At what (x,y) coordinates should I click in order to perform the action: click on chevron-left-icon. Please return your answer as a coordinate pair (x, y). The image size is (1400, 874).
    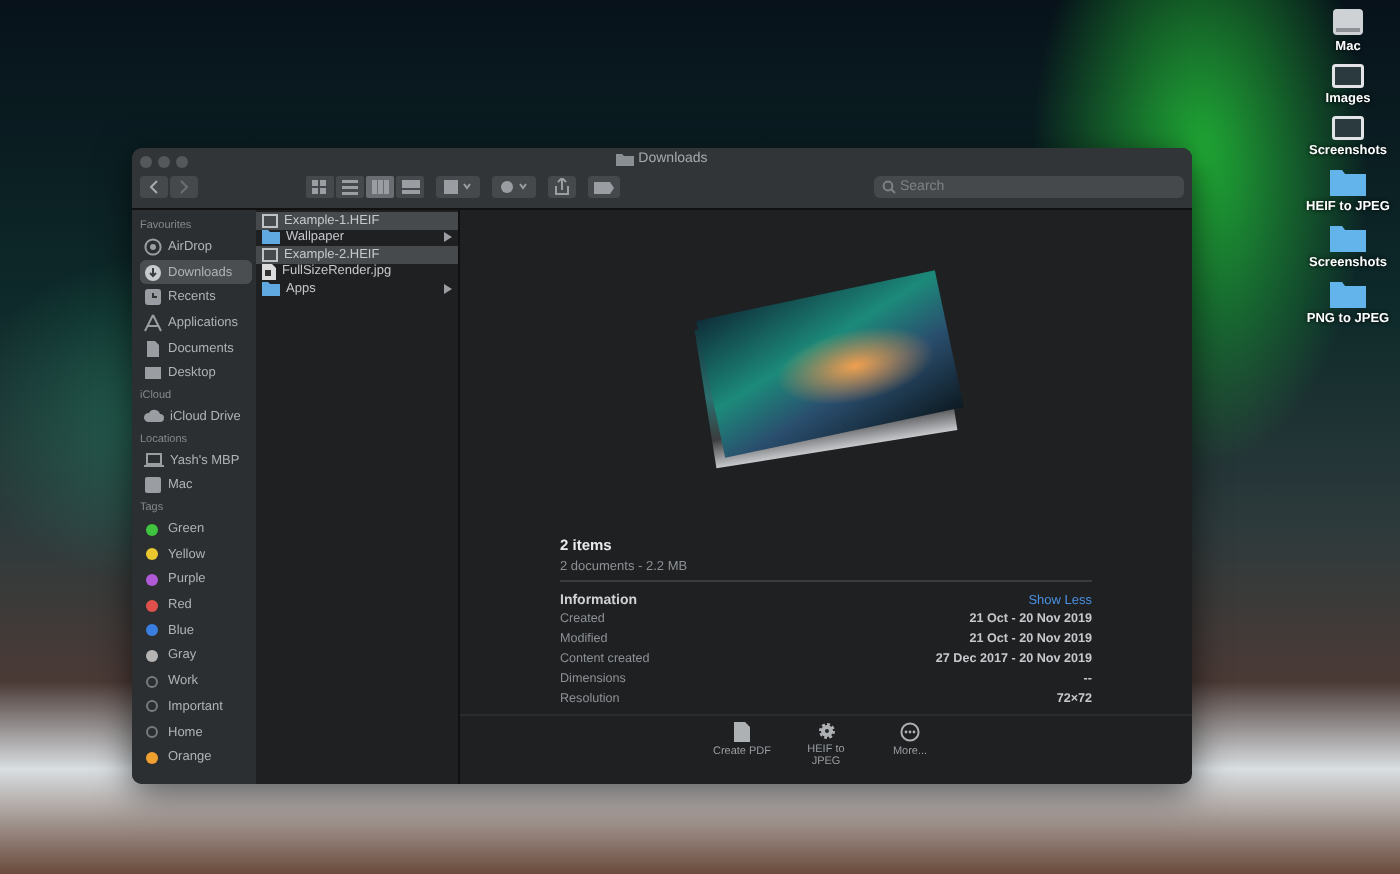
    Looking at the image, I should click on (154, 187).